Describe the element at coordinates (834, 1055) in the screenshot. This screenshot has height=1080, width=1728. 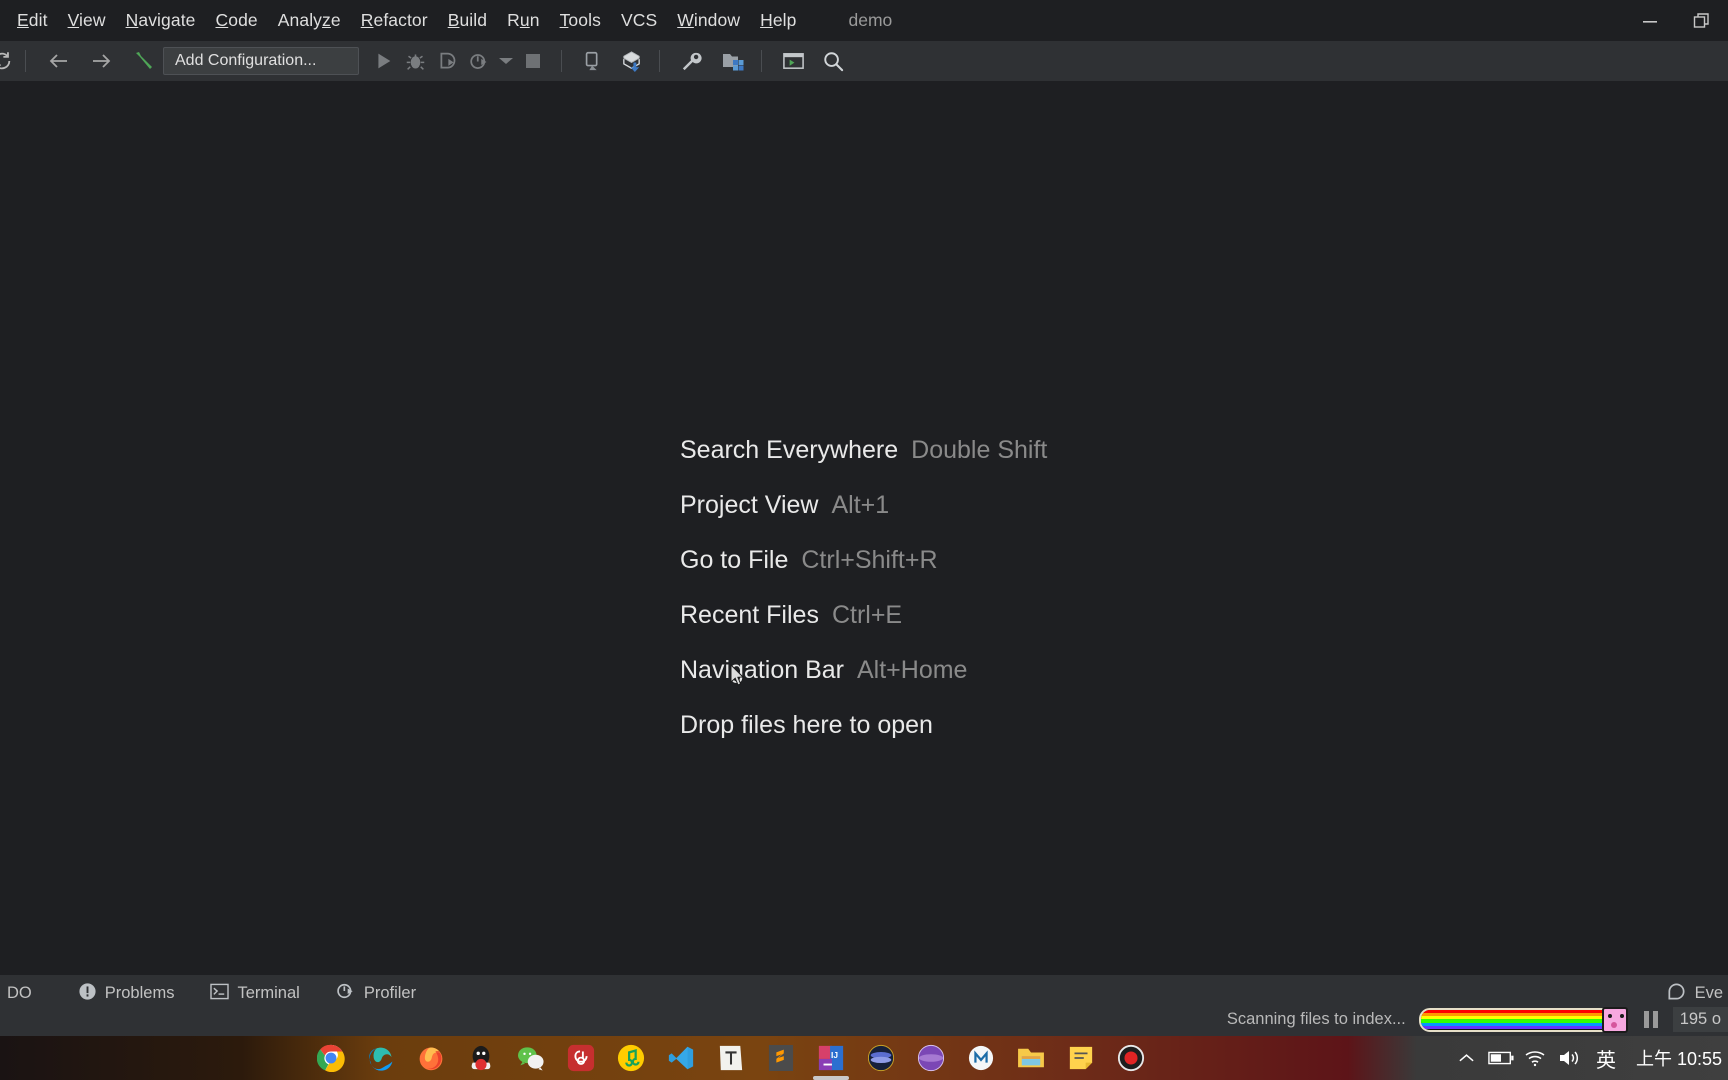
I see `svg-text: IJ` at that location.